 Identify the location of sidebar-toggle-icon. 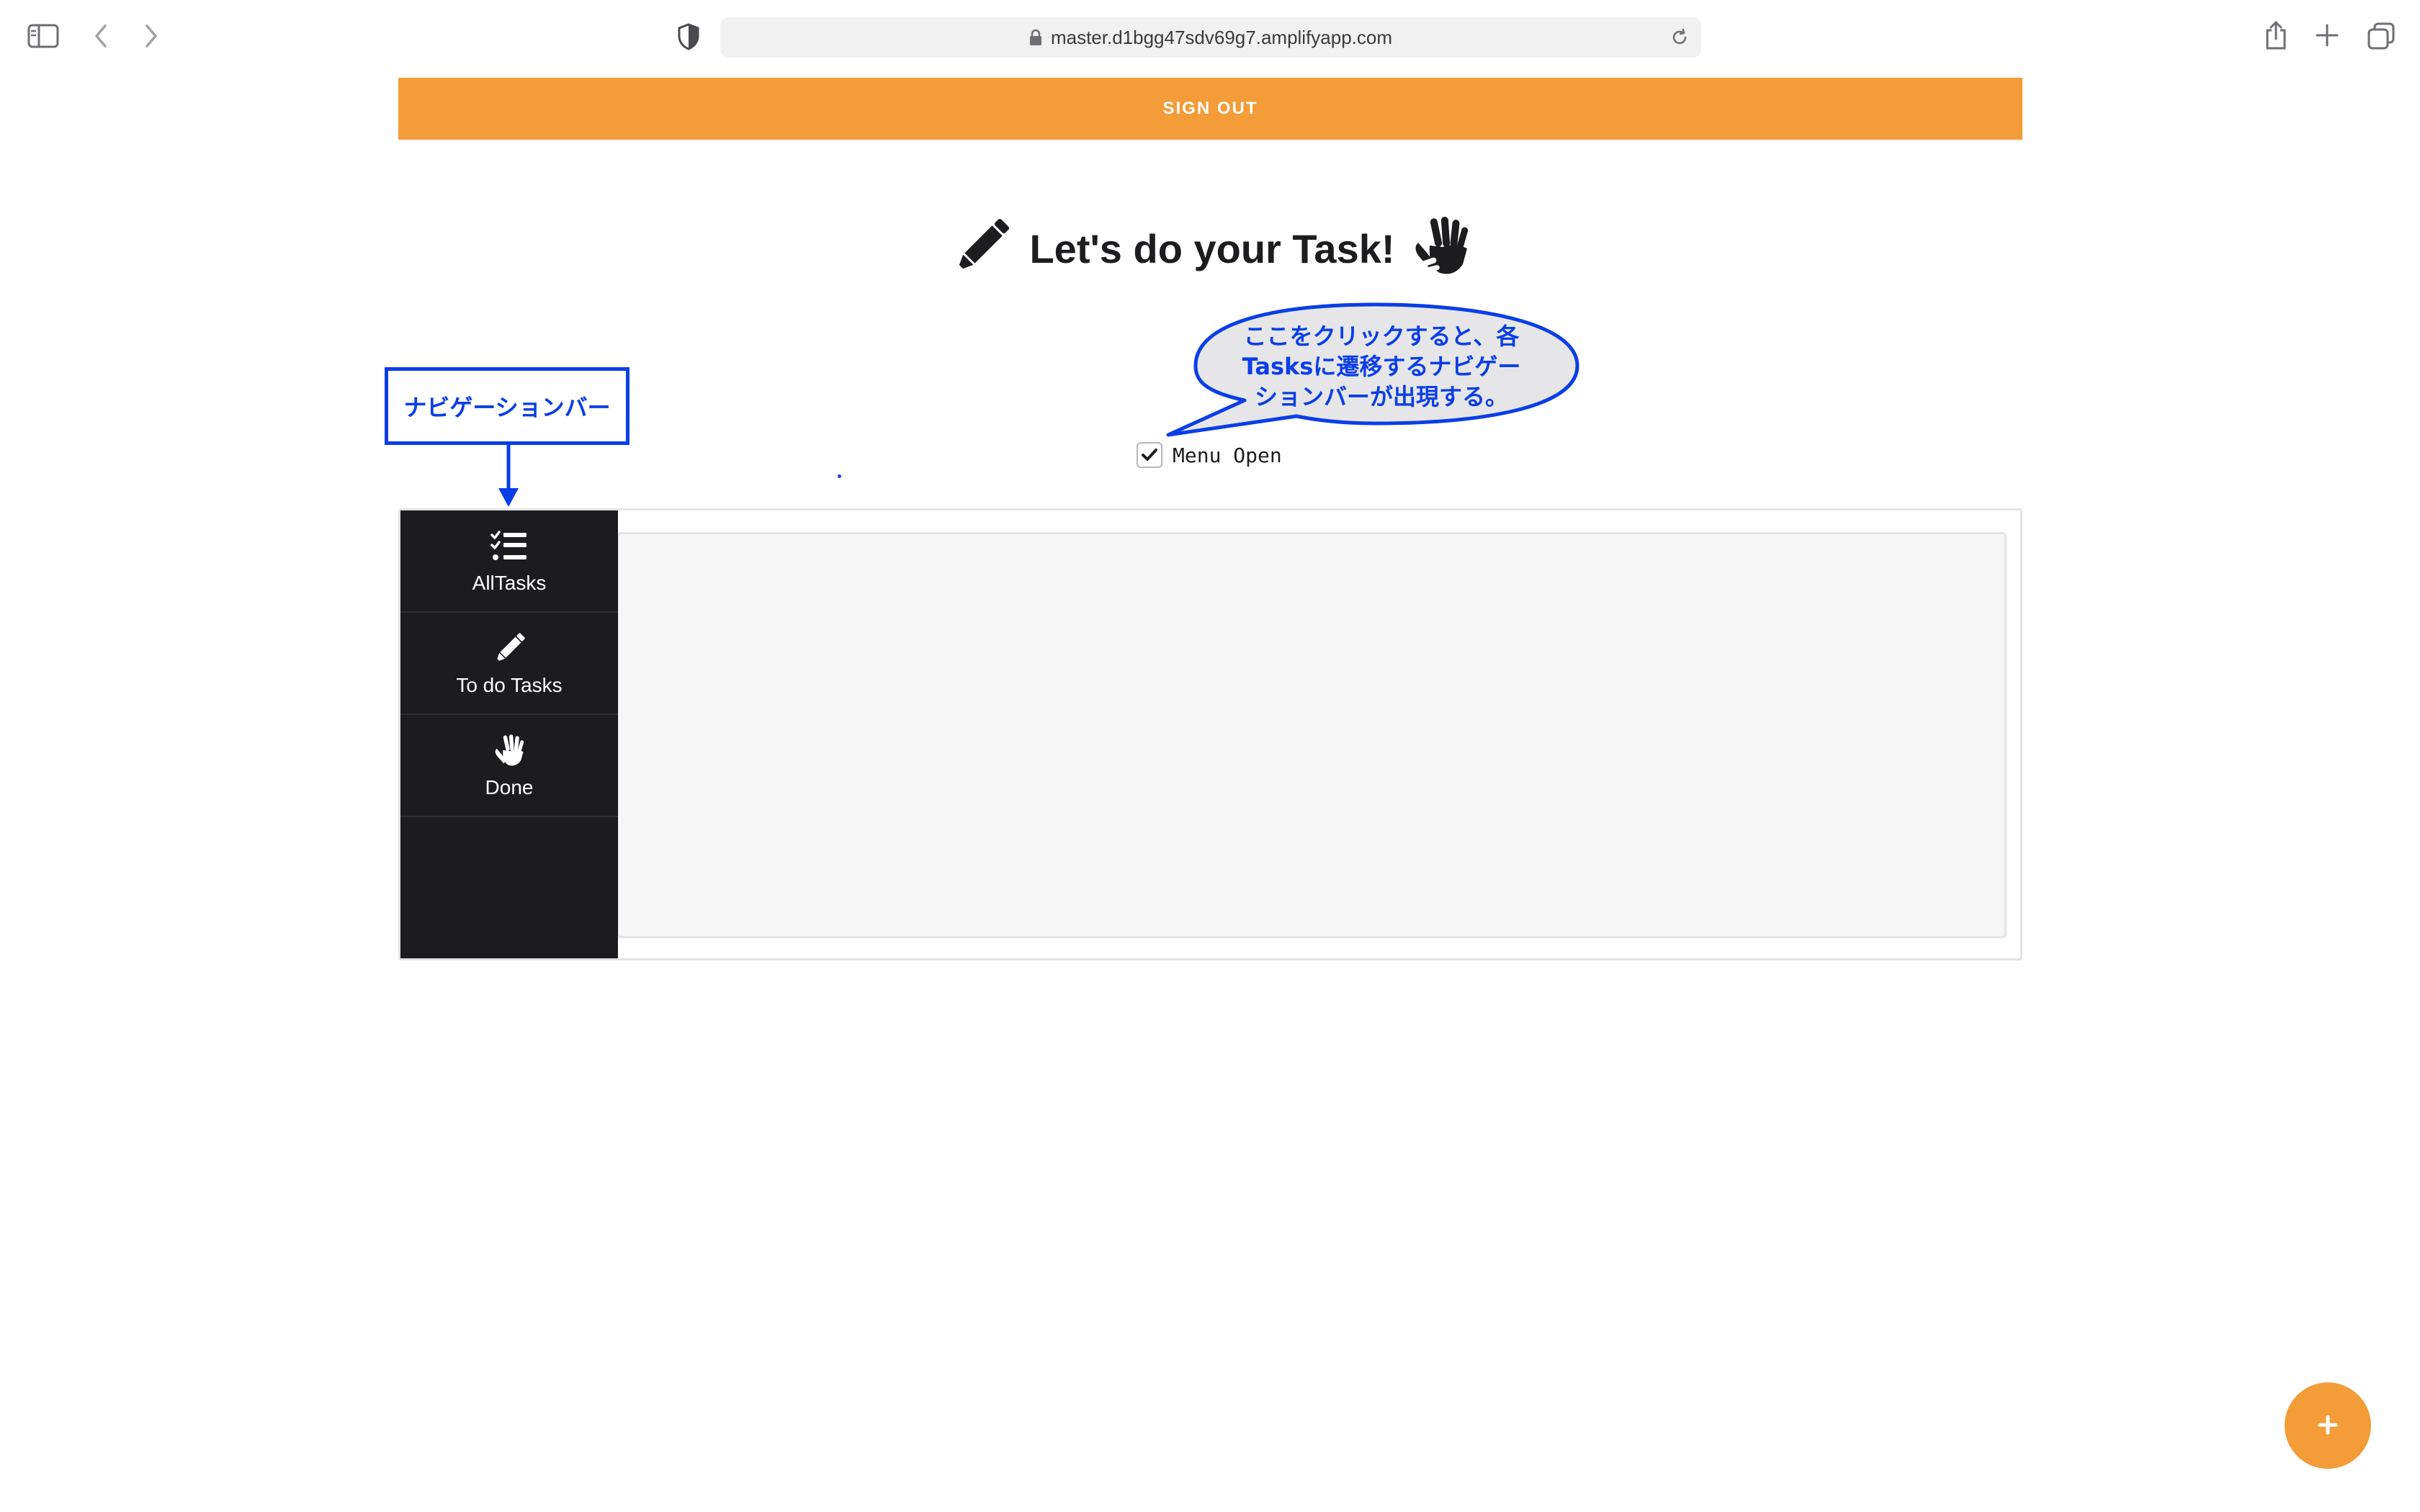
(43, 36).